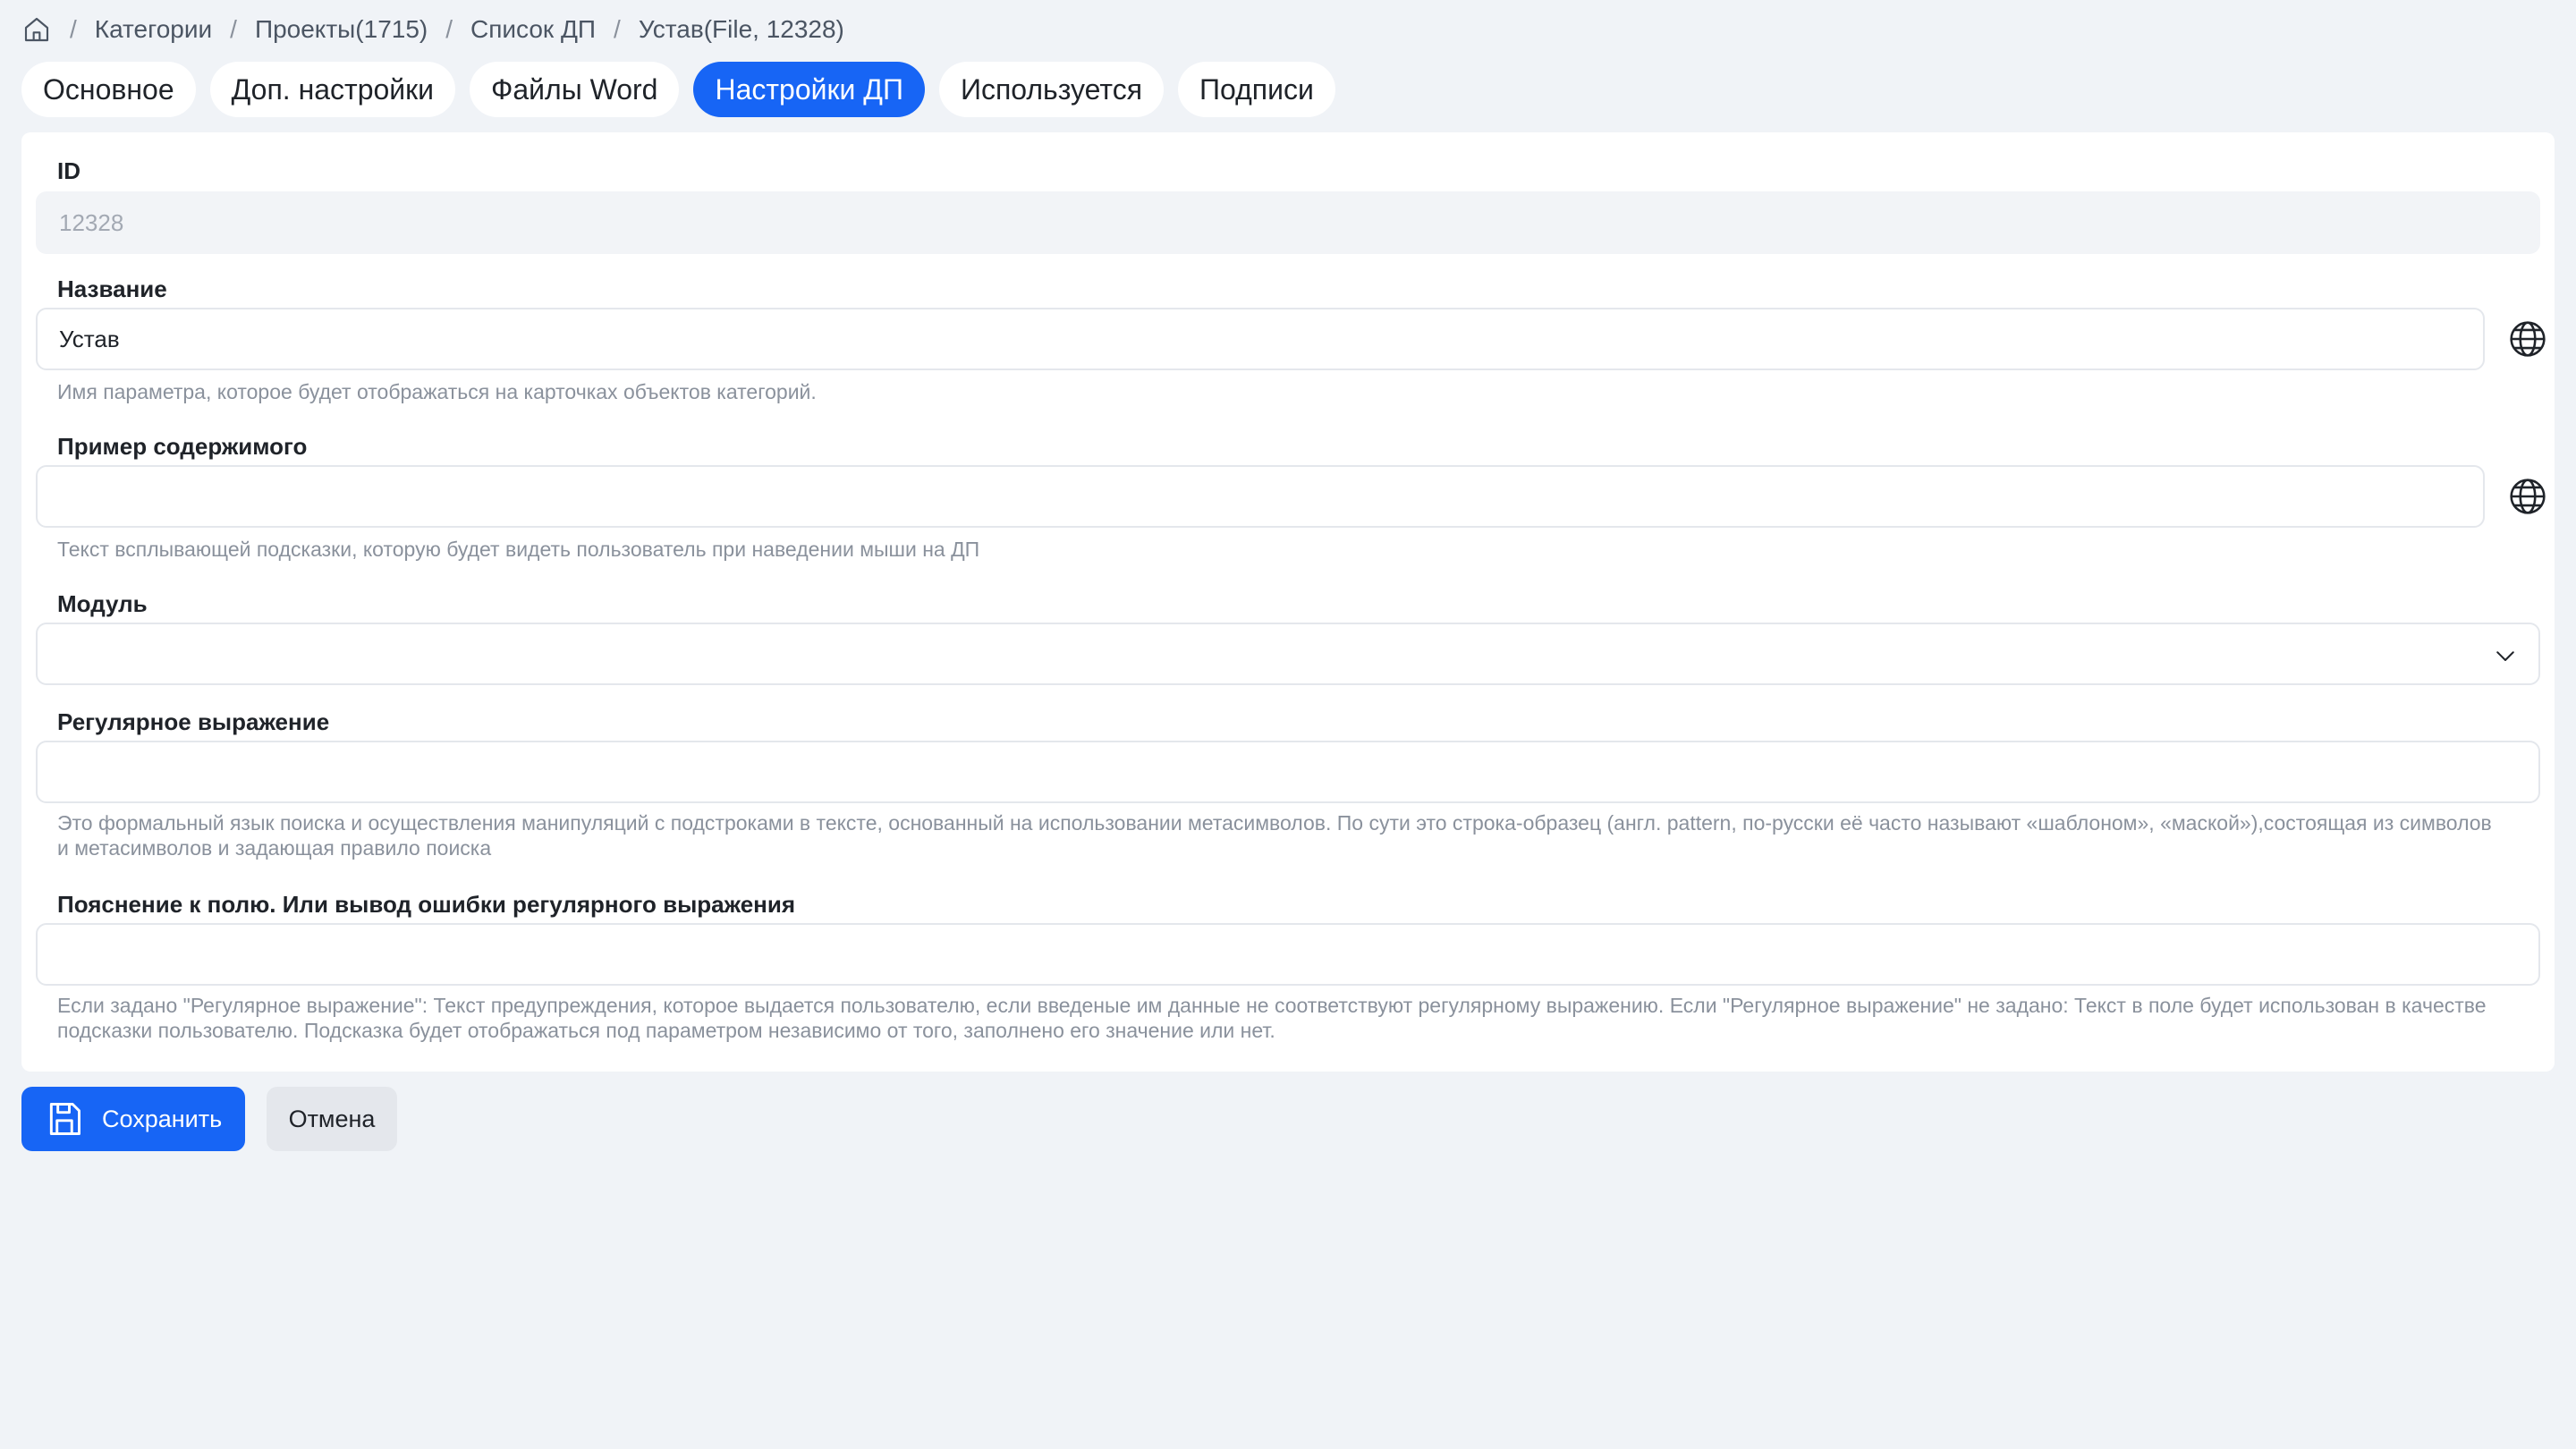 The width and height of the screenshot is (2576, 1449). Describe the element at coordinates (36, 29) in the screenshot. I see `home-icon` at that location.